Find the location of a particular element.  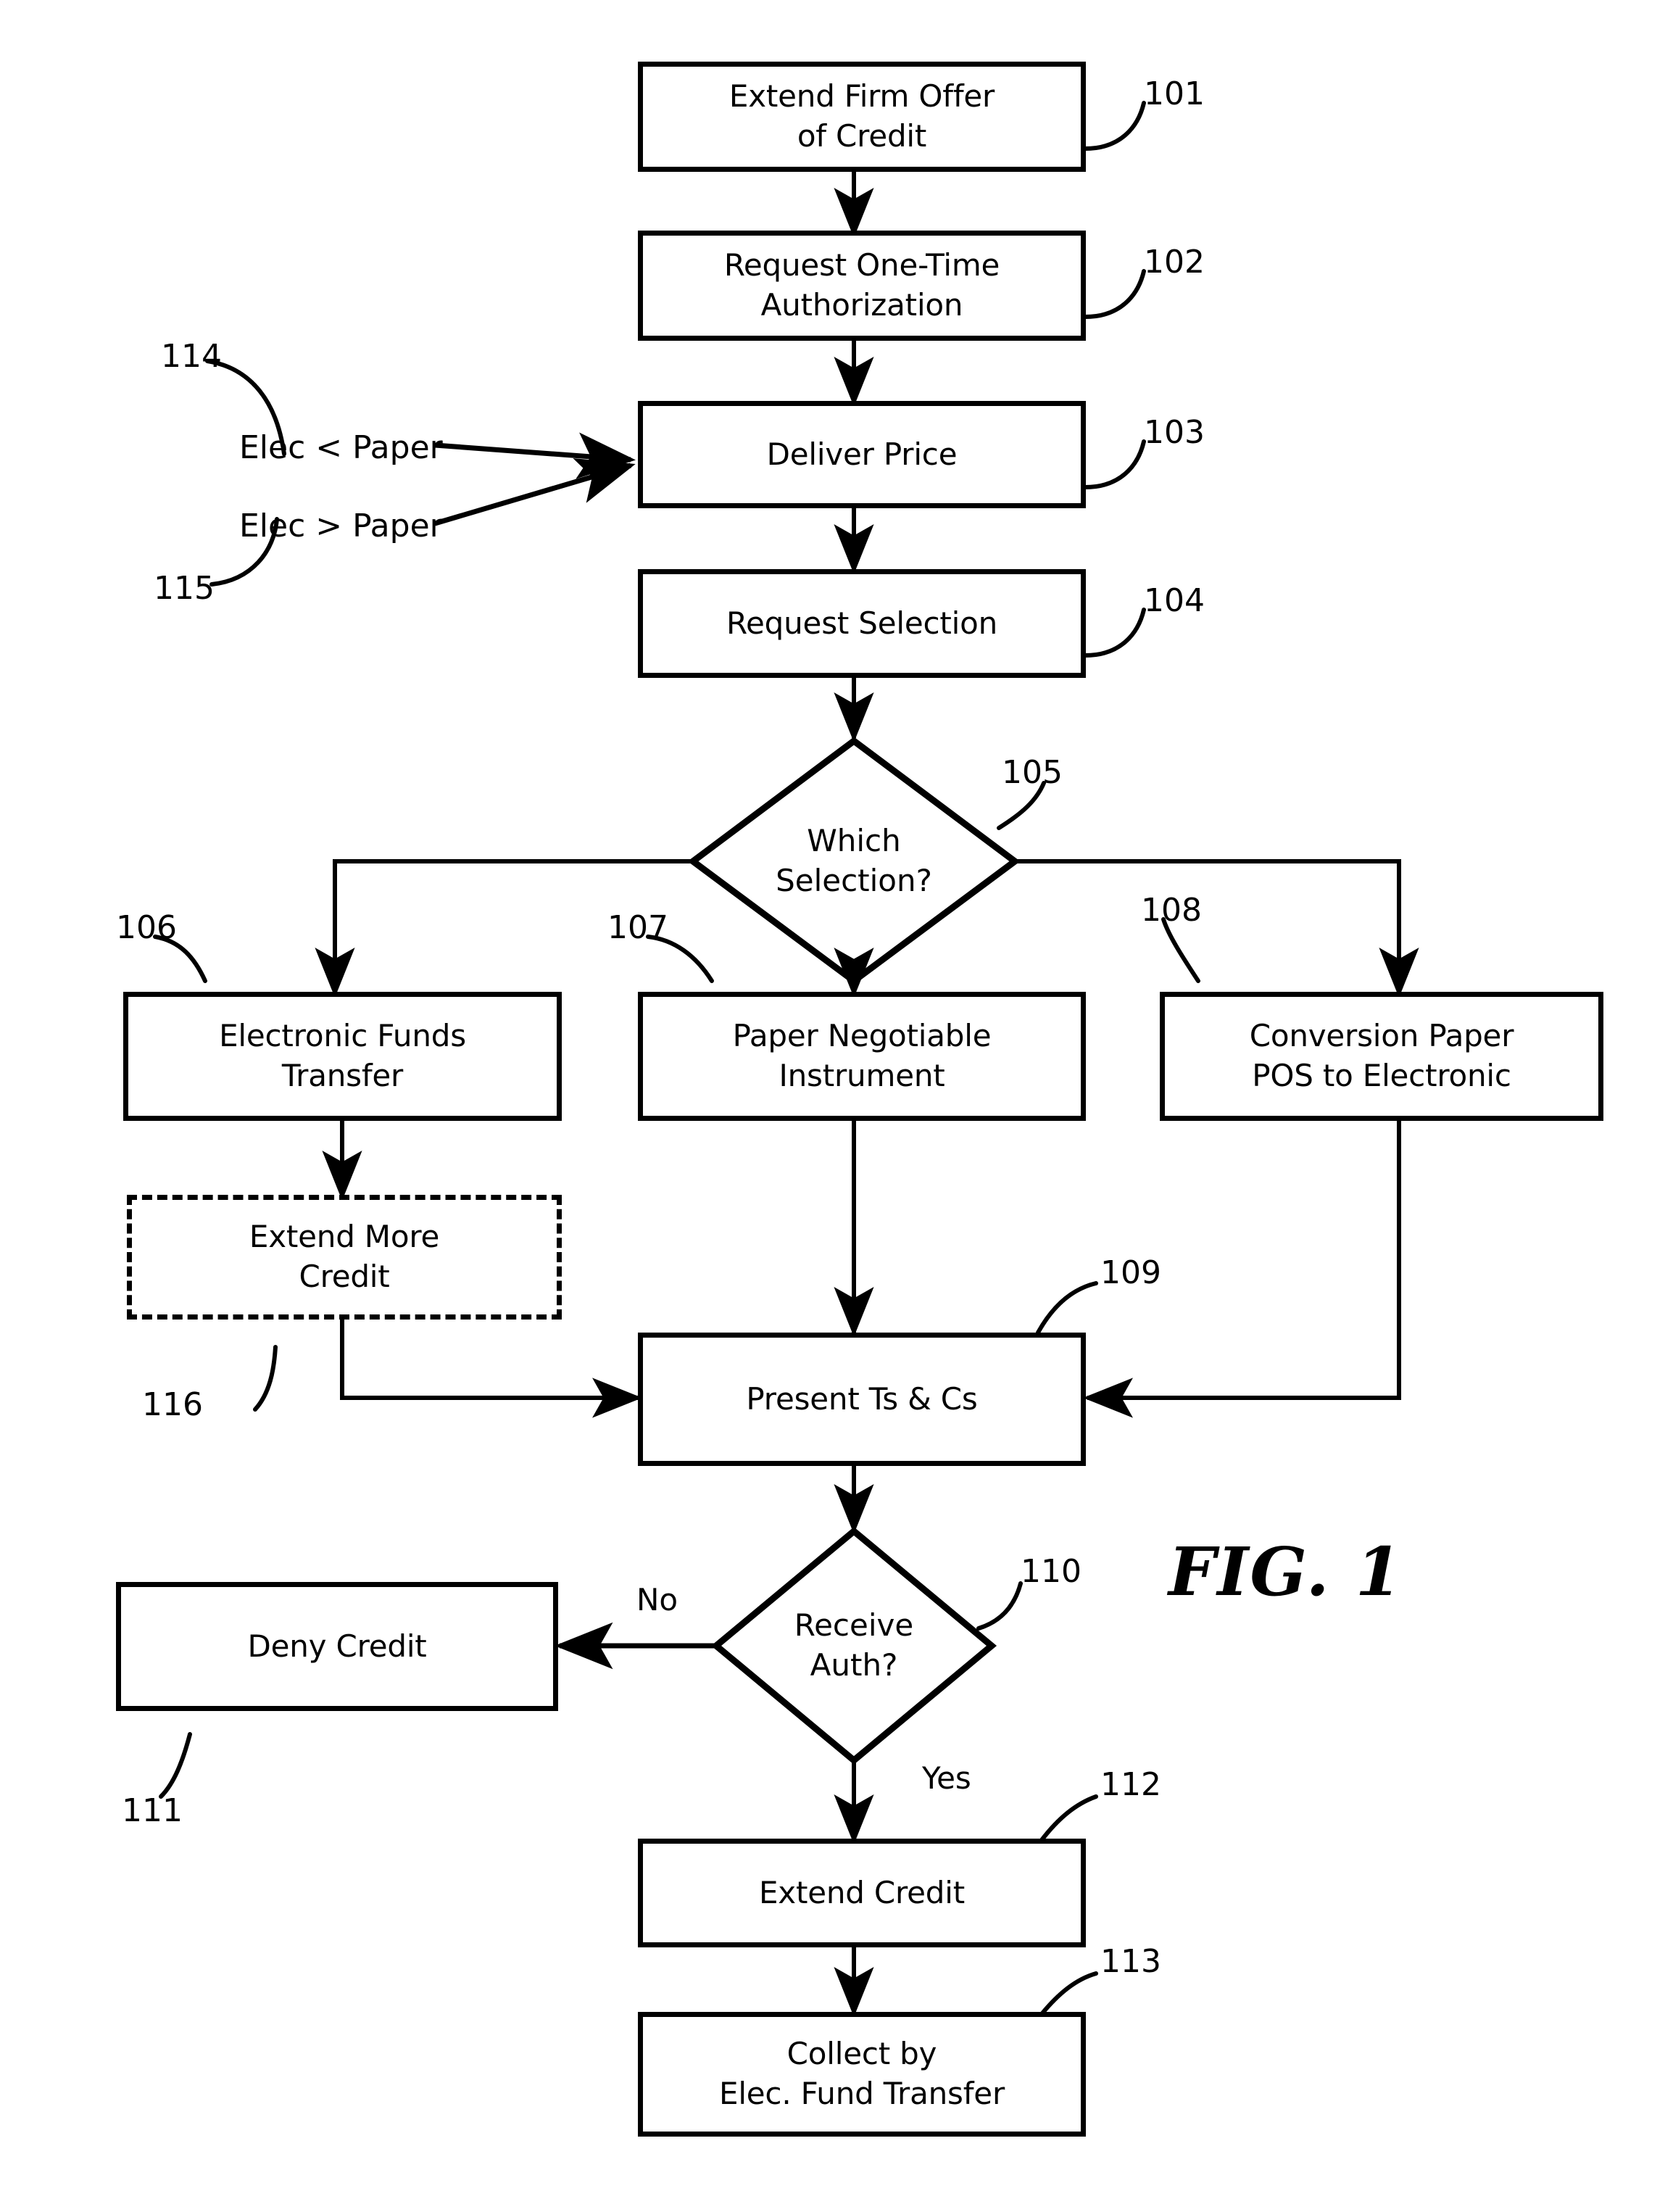

ref-109: 109 is located at coordinates (1130, 1272).